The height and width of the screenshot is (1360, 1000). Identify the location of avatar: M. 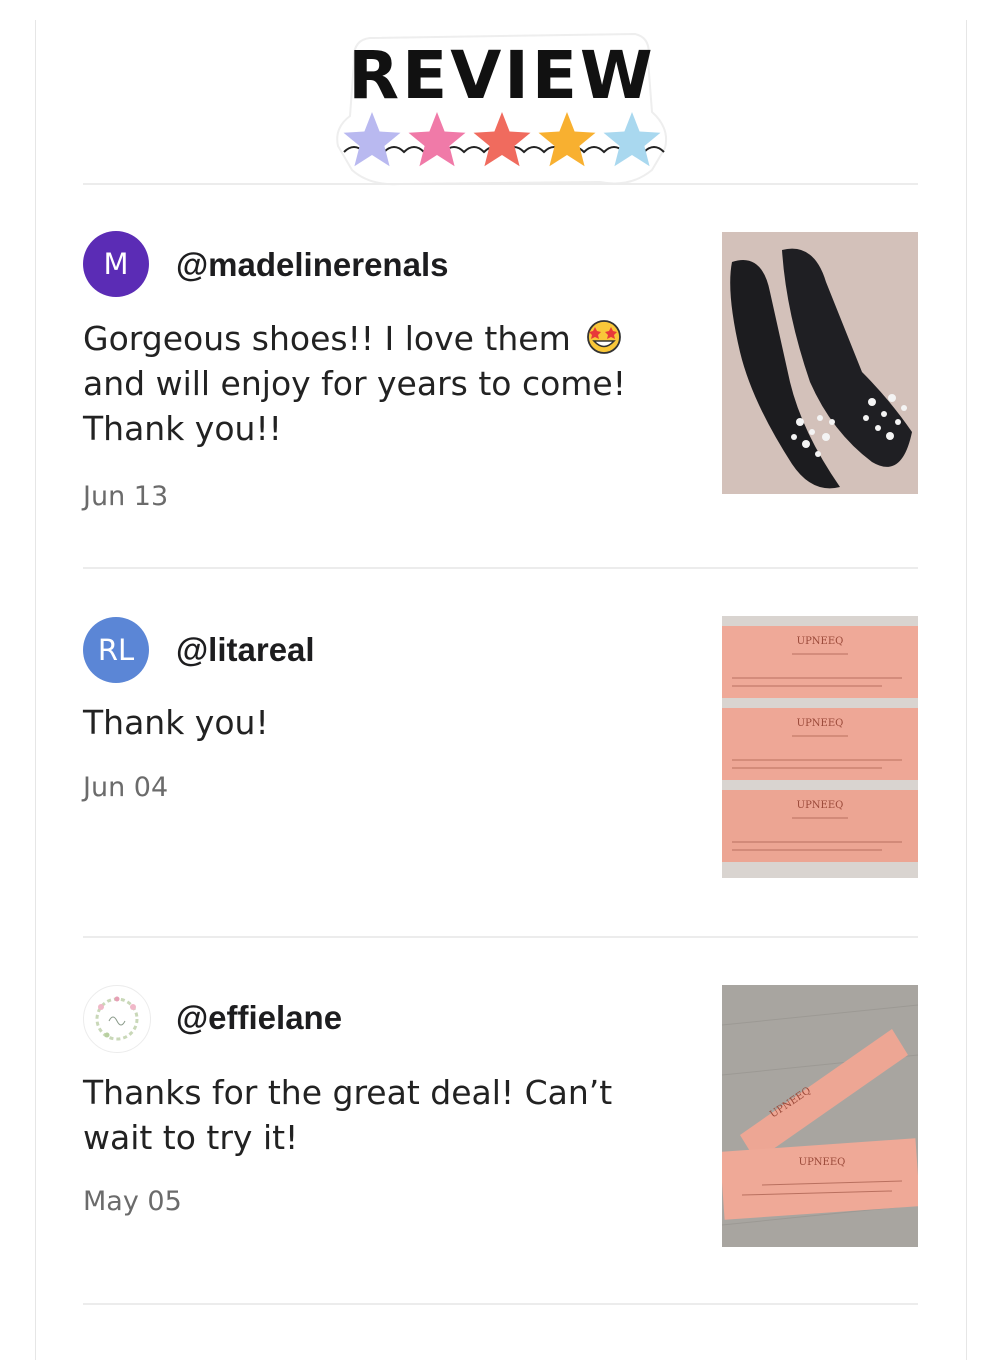
(116, 264).